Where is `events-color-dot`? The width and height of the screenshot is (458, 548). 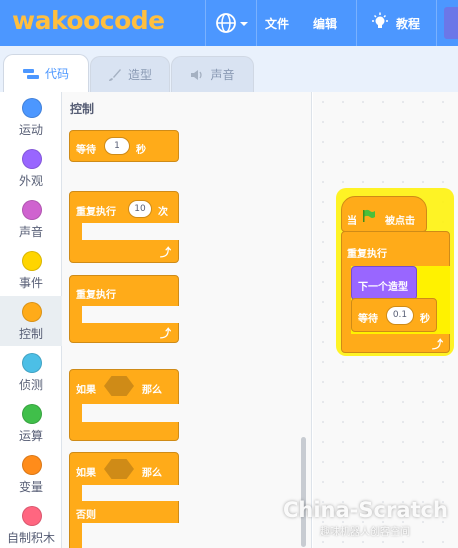
events-color-dot is located at coordinates (32, 261).